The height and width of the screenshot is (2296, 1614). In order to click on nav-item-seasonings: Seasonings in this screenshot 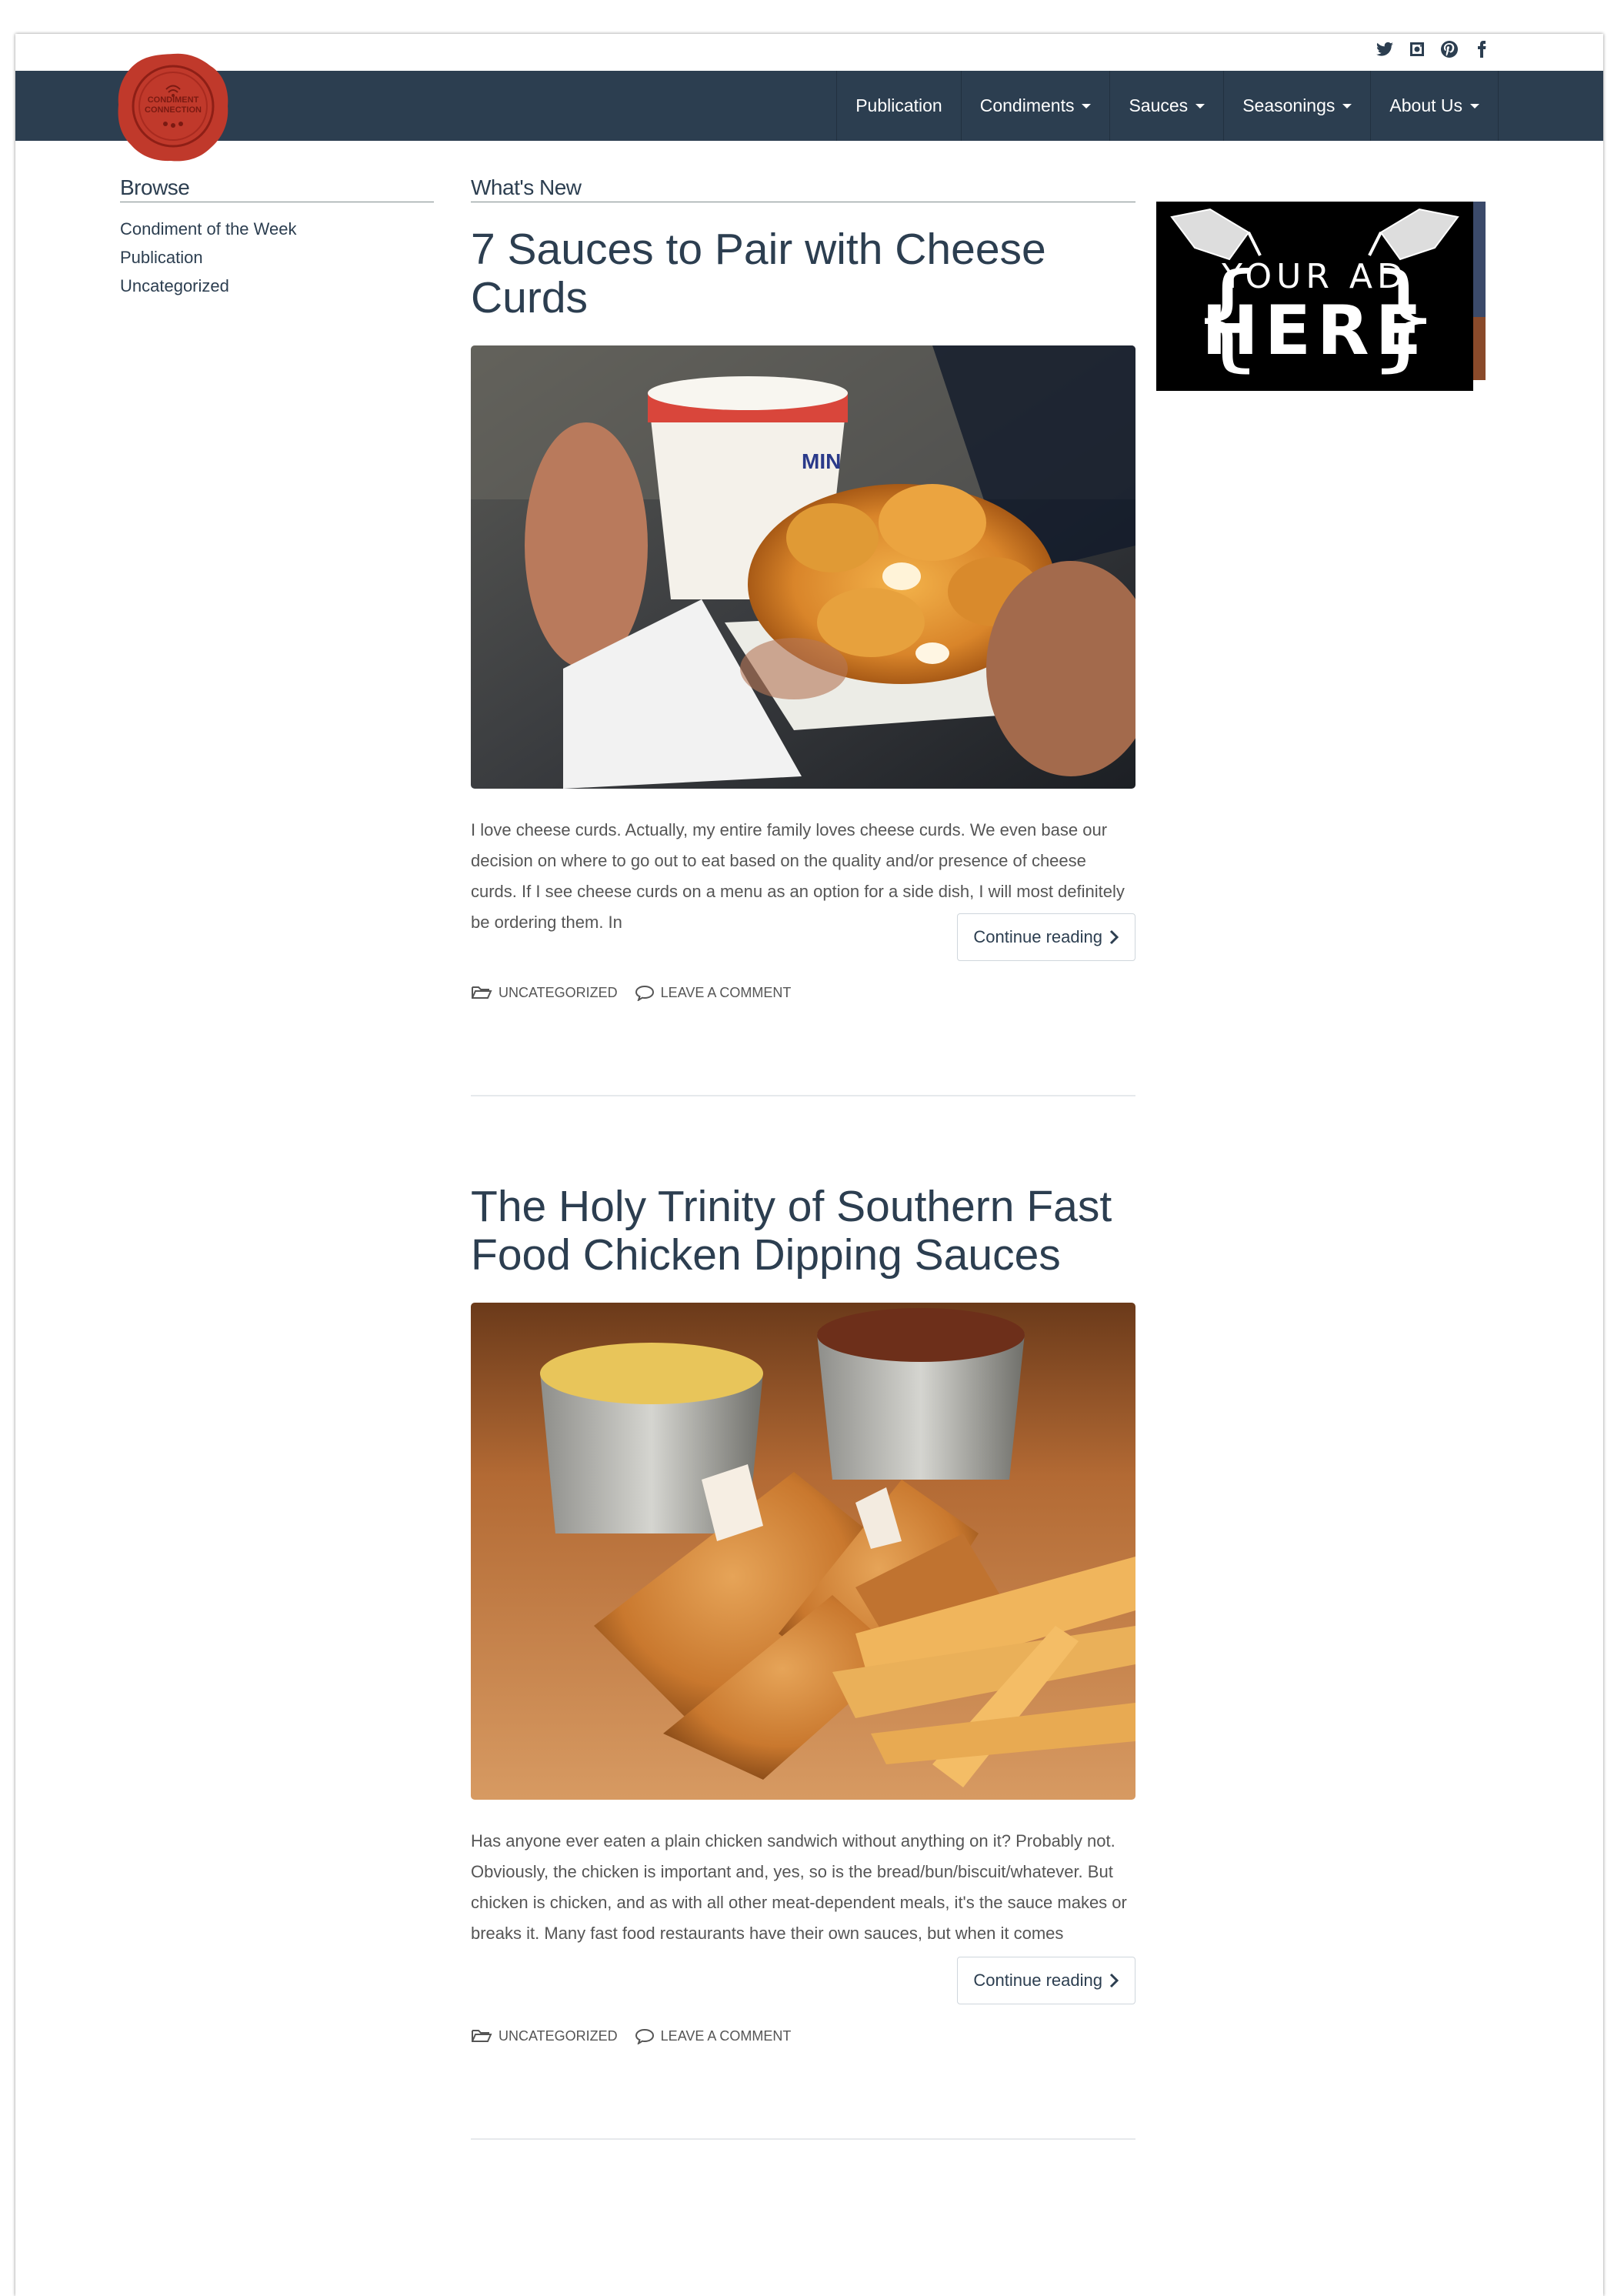, I will do `click(1296, 106)`.